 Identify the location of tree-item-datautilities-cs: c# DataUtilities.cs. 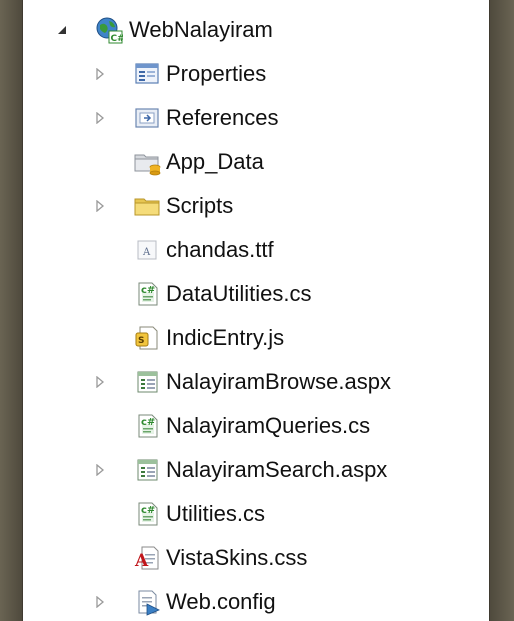
(256, 294).